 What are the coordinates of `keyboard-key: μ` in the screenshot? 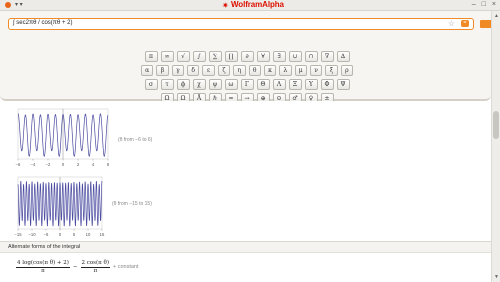 It's located at (300, 70).